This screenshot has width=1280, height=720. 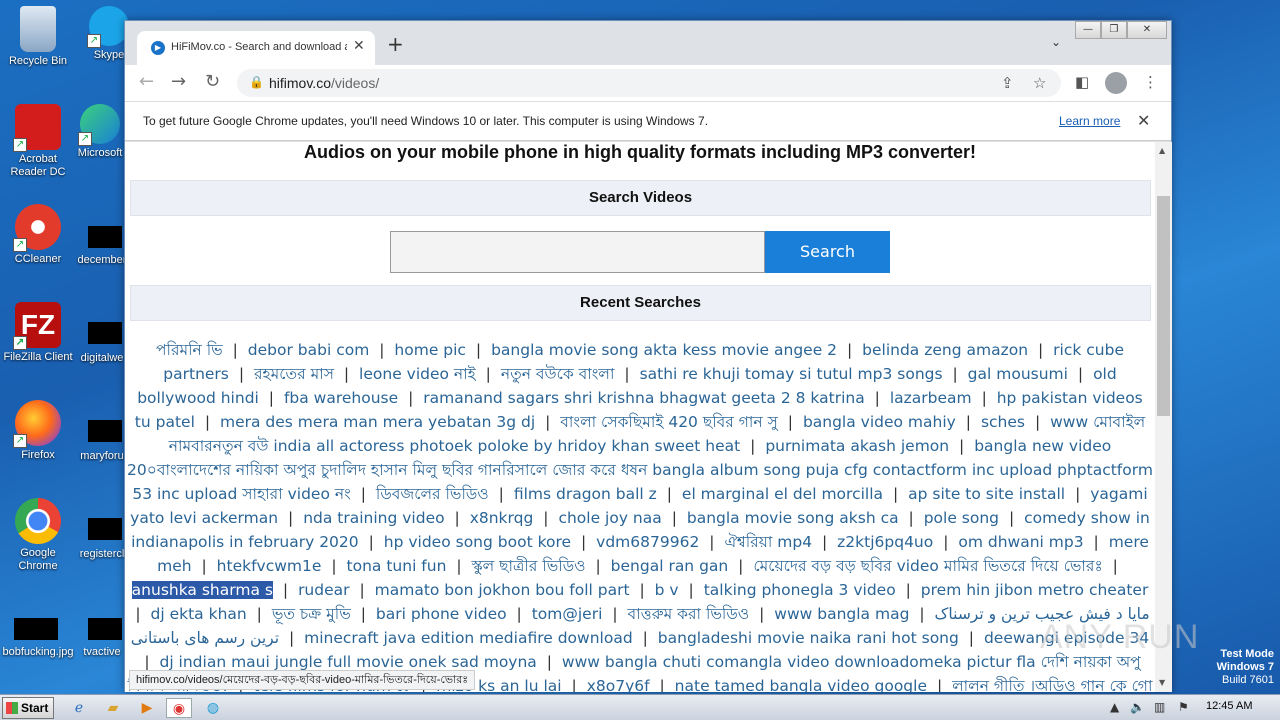 I want to click on desktop-icon-chrome: Google Chrome, so click(x=38, y=535).